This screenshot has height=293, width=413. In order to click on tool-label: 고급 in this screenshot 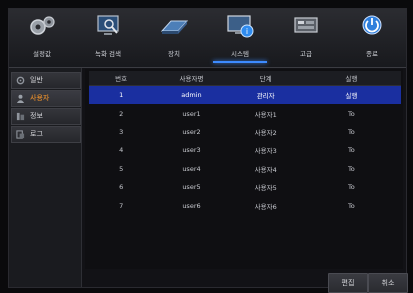, I will do `click(306, 54)`.